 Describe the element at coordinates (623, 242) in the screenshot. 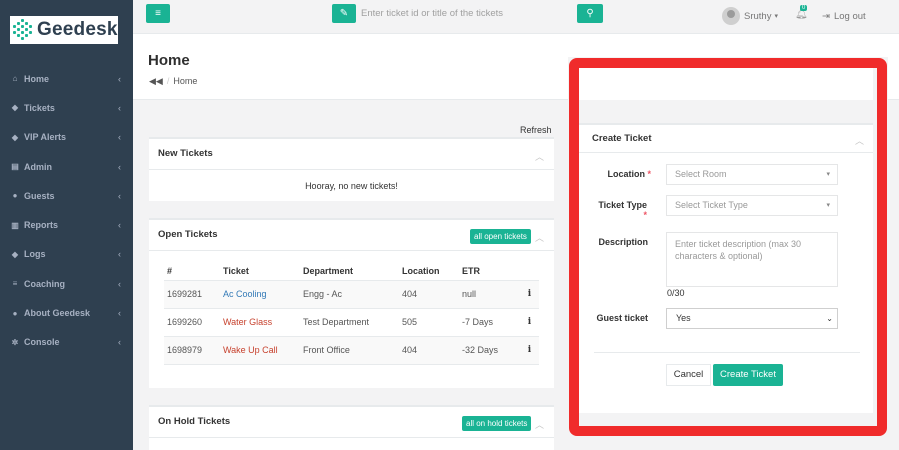

I see `description-label: Description` at that location.